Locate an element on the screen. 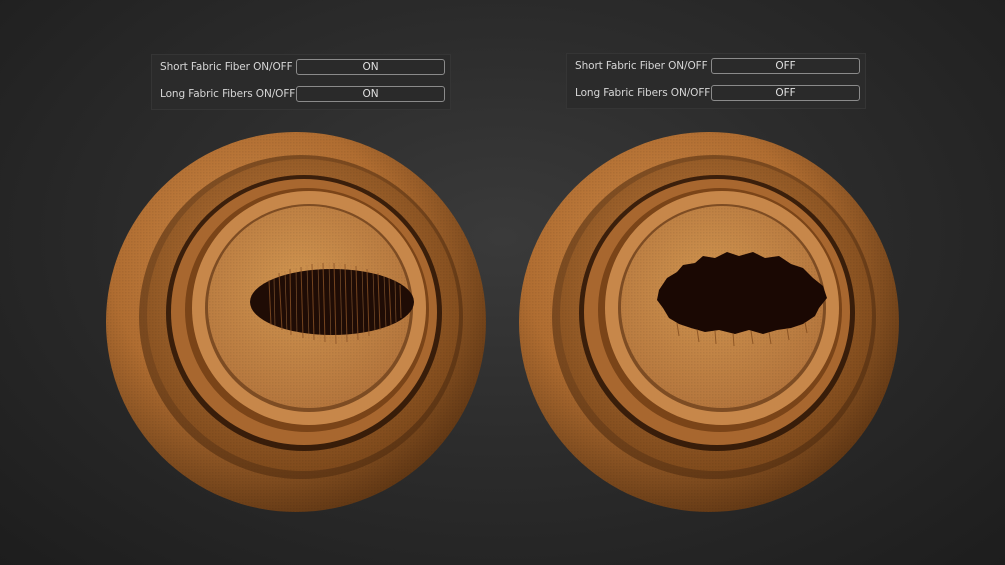  short-fiber-row: Short Fabric Fiber ON/OFF OFF is located at coordinates (716, 67).